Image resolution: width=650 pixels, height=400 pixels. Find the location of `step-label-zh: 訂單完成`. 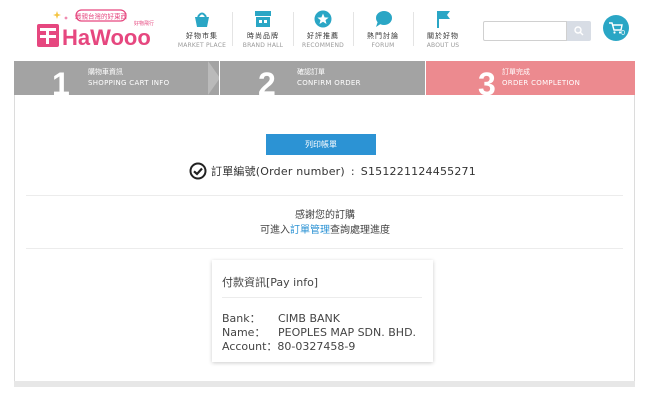

step-label-zh: 訂單完成 is located at coordinates (516, 72).